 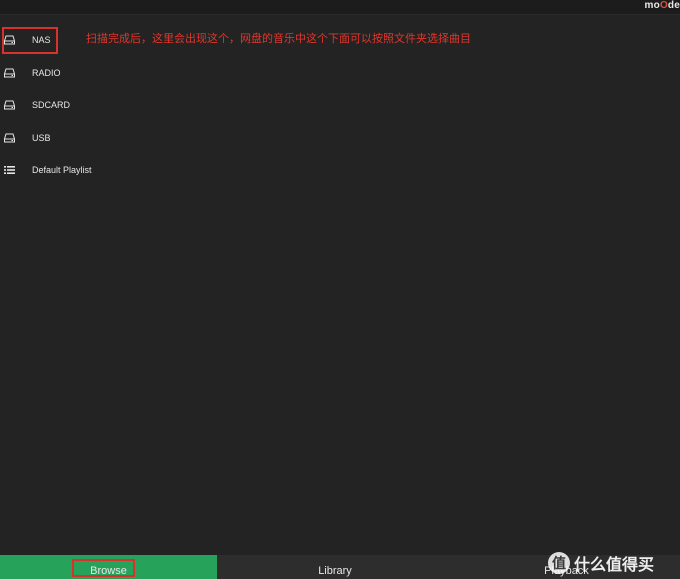 What do you see at coordinates (41, 137) in the screenshot?
I see `source-label: USB` at bounding box center [41, 137].